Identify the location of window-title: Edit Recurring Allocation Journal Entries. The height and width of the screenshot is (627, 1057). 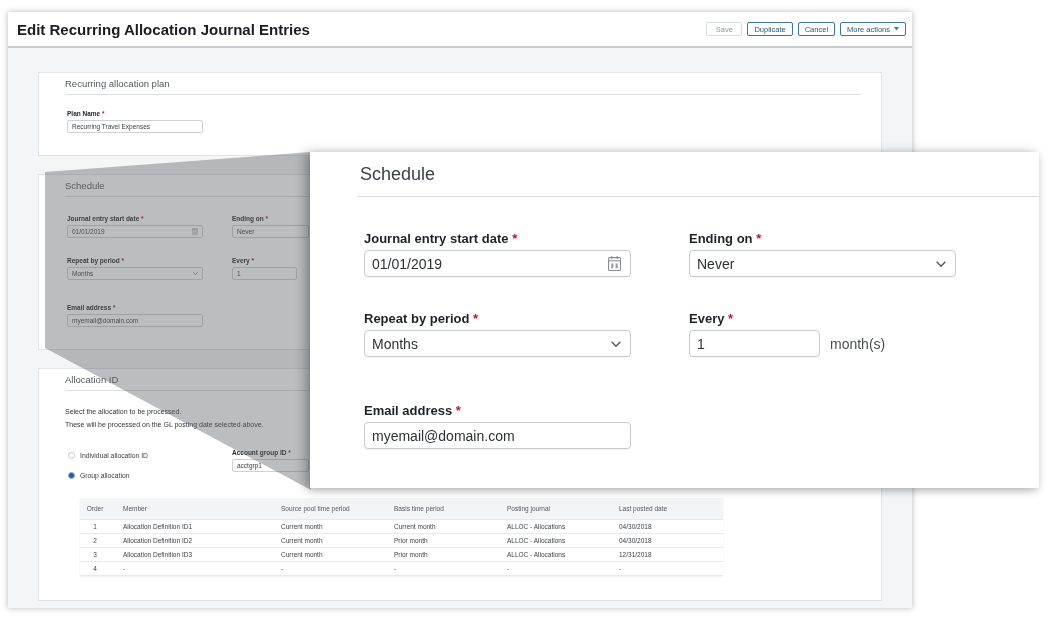
(163, 29).